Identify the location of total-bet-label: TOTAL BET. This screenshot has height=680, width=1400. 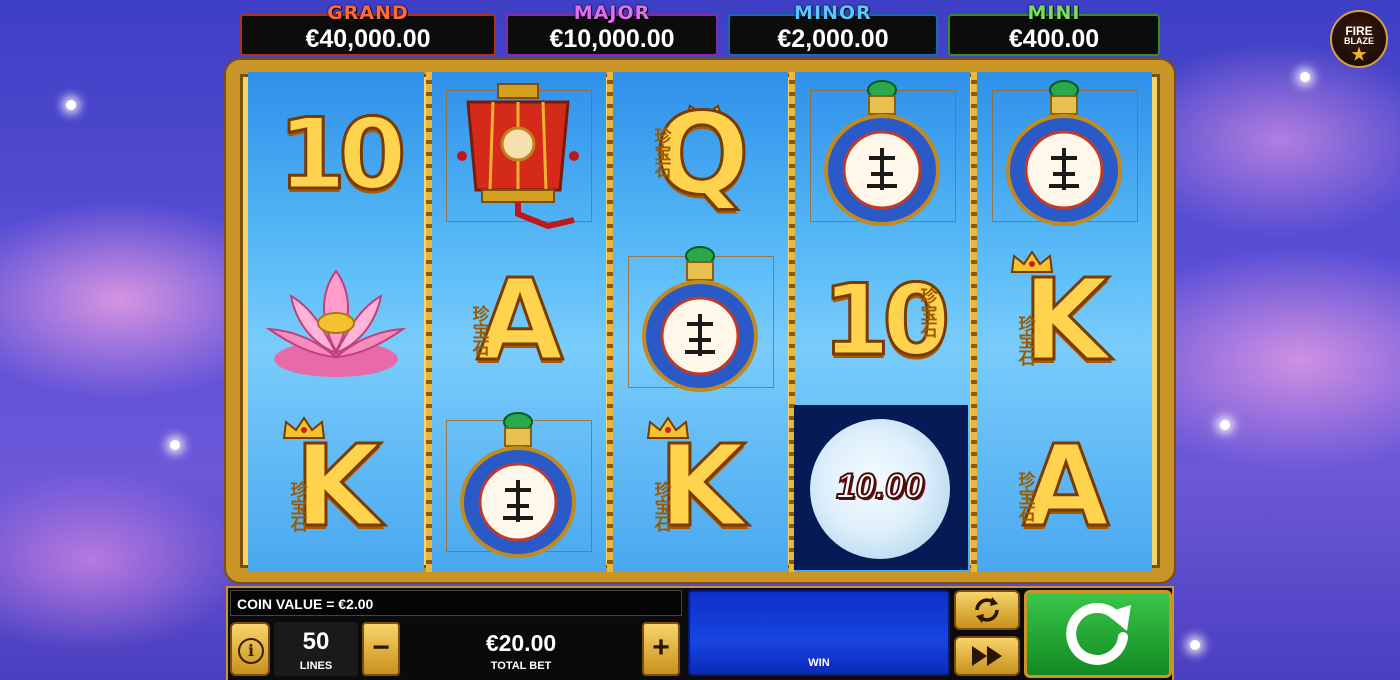
(521, 666).